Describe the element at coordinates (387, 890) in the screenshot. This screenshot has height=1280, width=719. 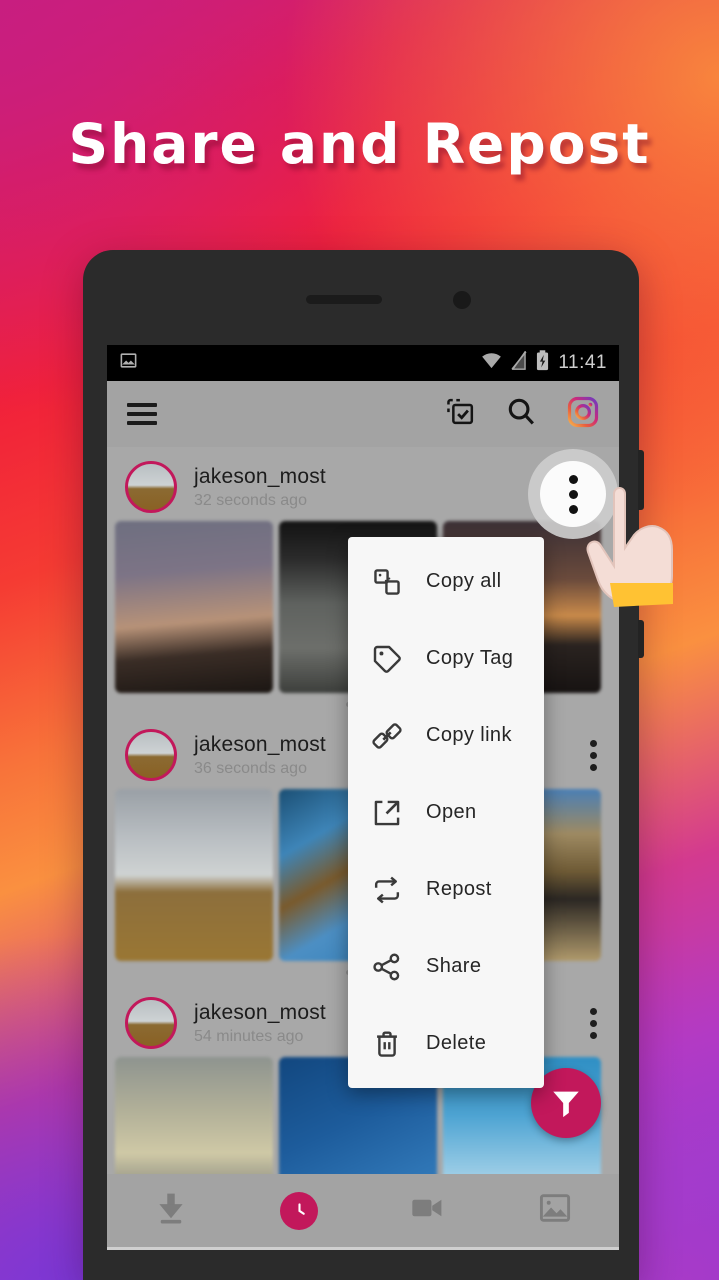
I see `repost-icon` at that location.